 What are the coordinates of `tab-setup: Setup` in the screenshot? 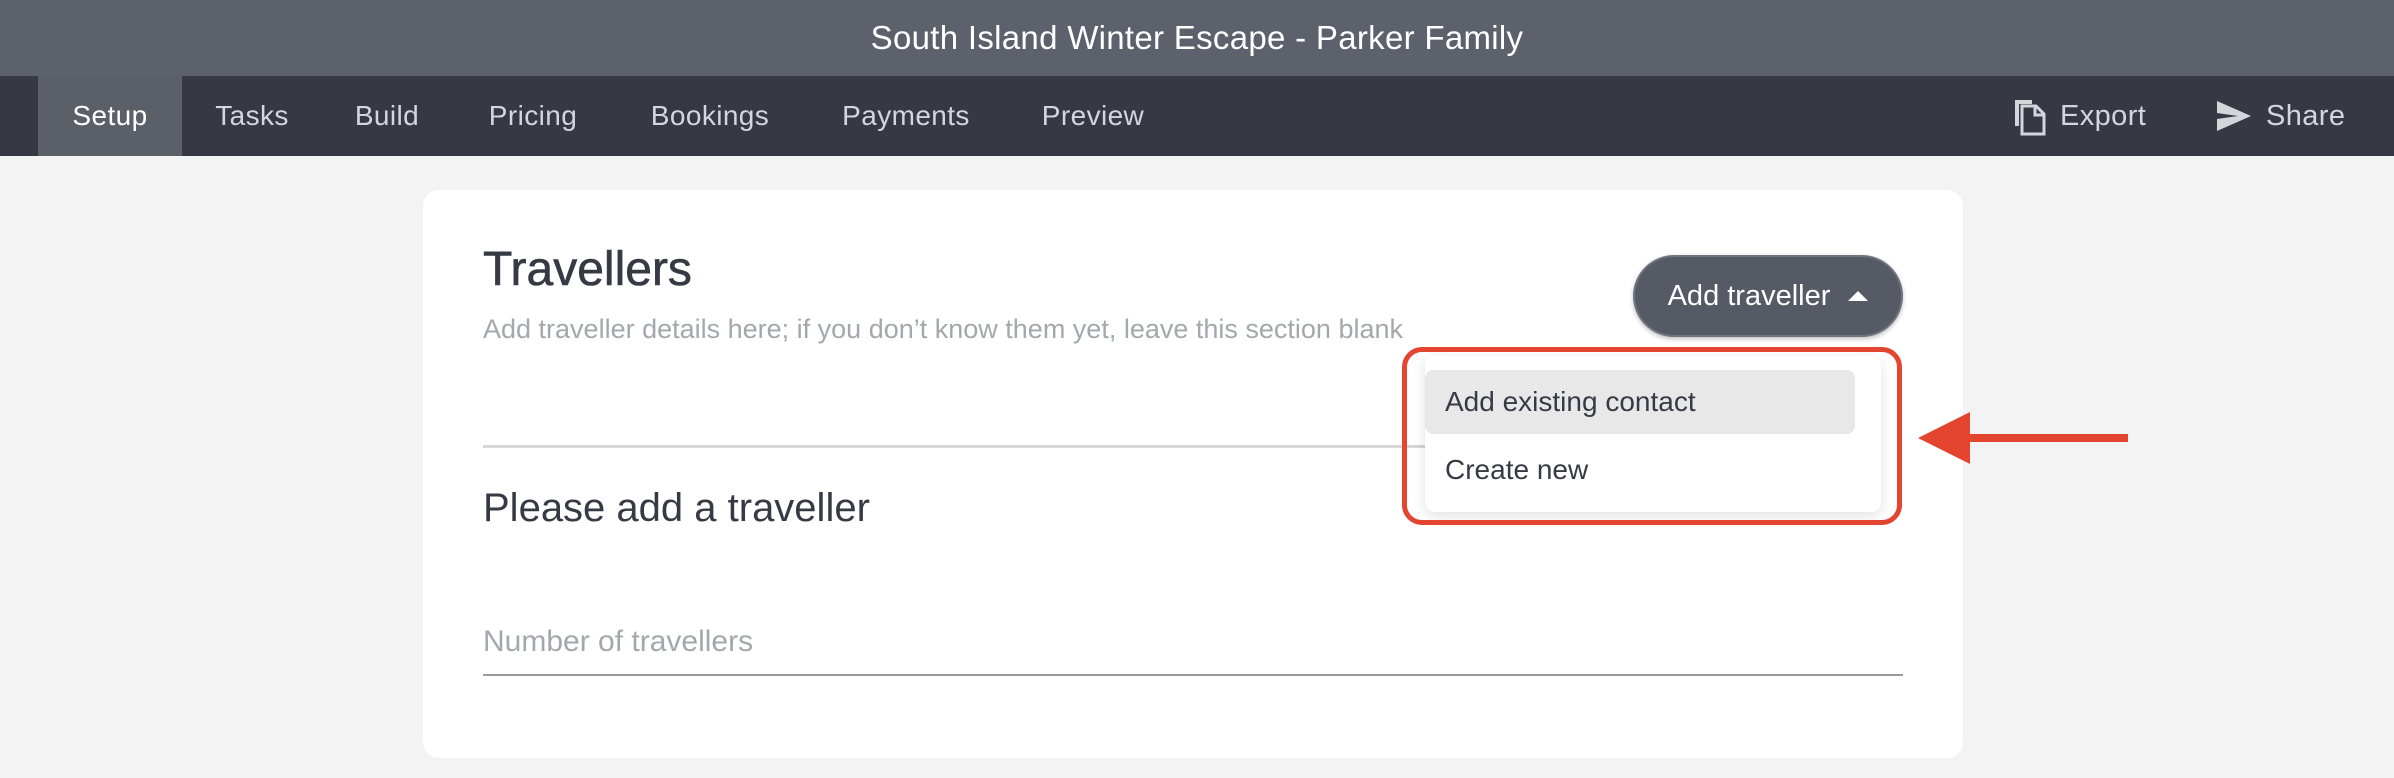 It's located at (110, 116).